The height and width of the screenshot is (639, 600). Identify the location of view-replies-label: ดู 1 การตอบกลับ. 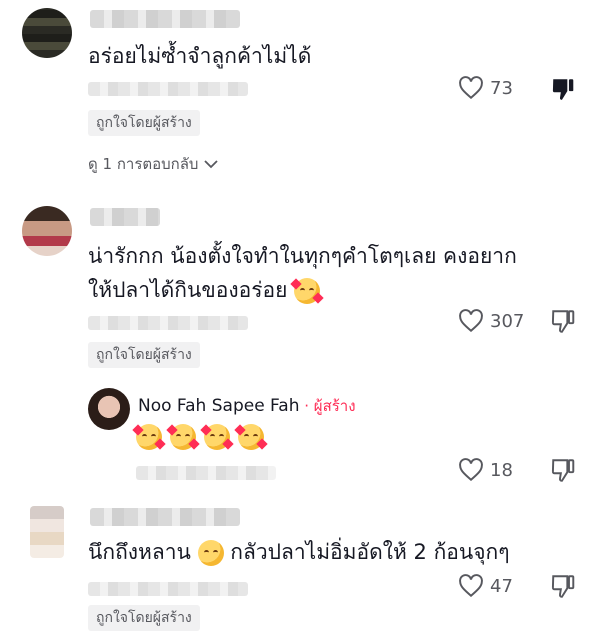
(143, 164).